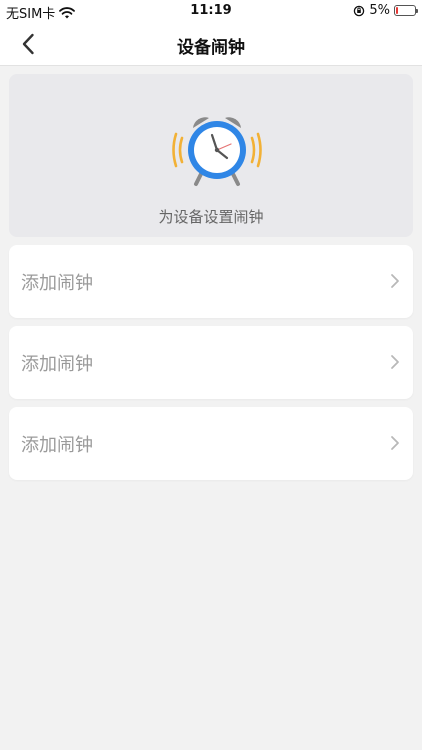 The height and width of the screenshot is (750, 422). Describe the element at coordinates (359, 10) in the screenshot. I see `orientation-lock-icon` at that location.